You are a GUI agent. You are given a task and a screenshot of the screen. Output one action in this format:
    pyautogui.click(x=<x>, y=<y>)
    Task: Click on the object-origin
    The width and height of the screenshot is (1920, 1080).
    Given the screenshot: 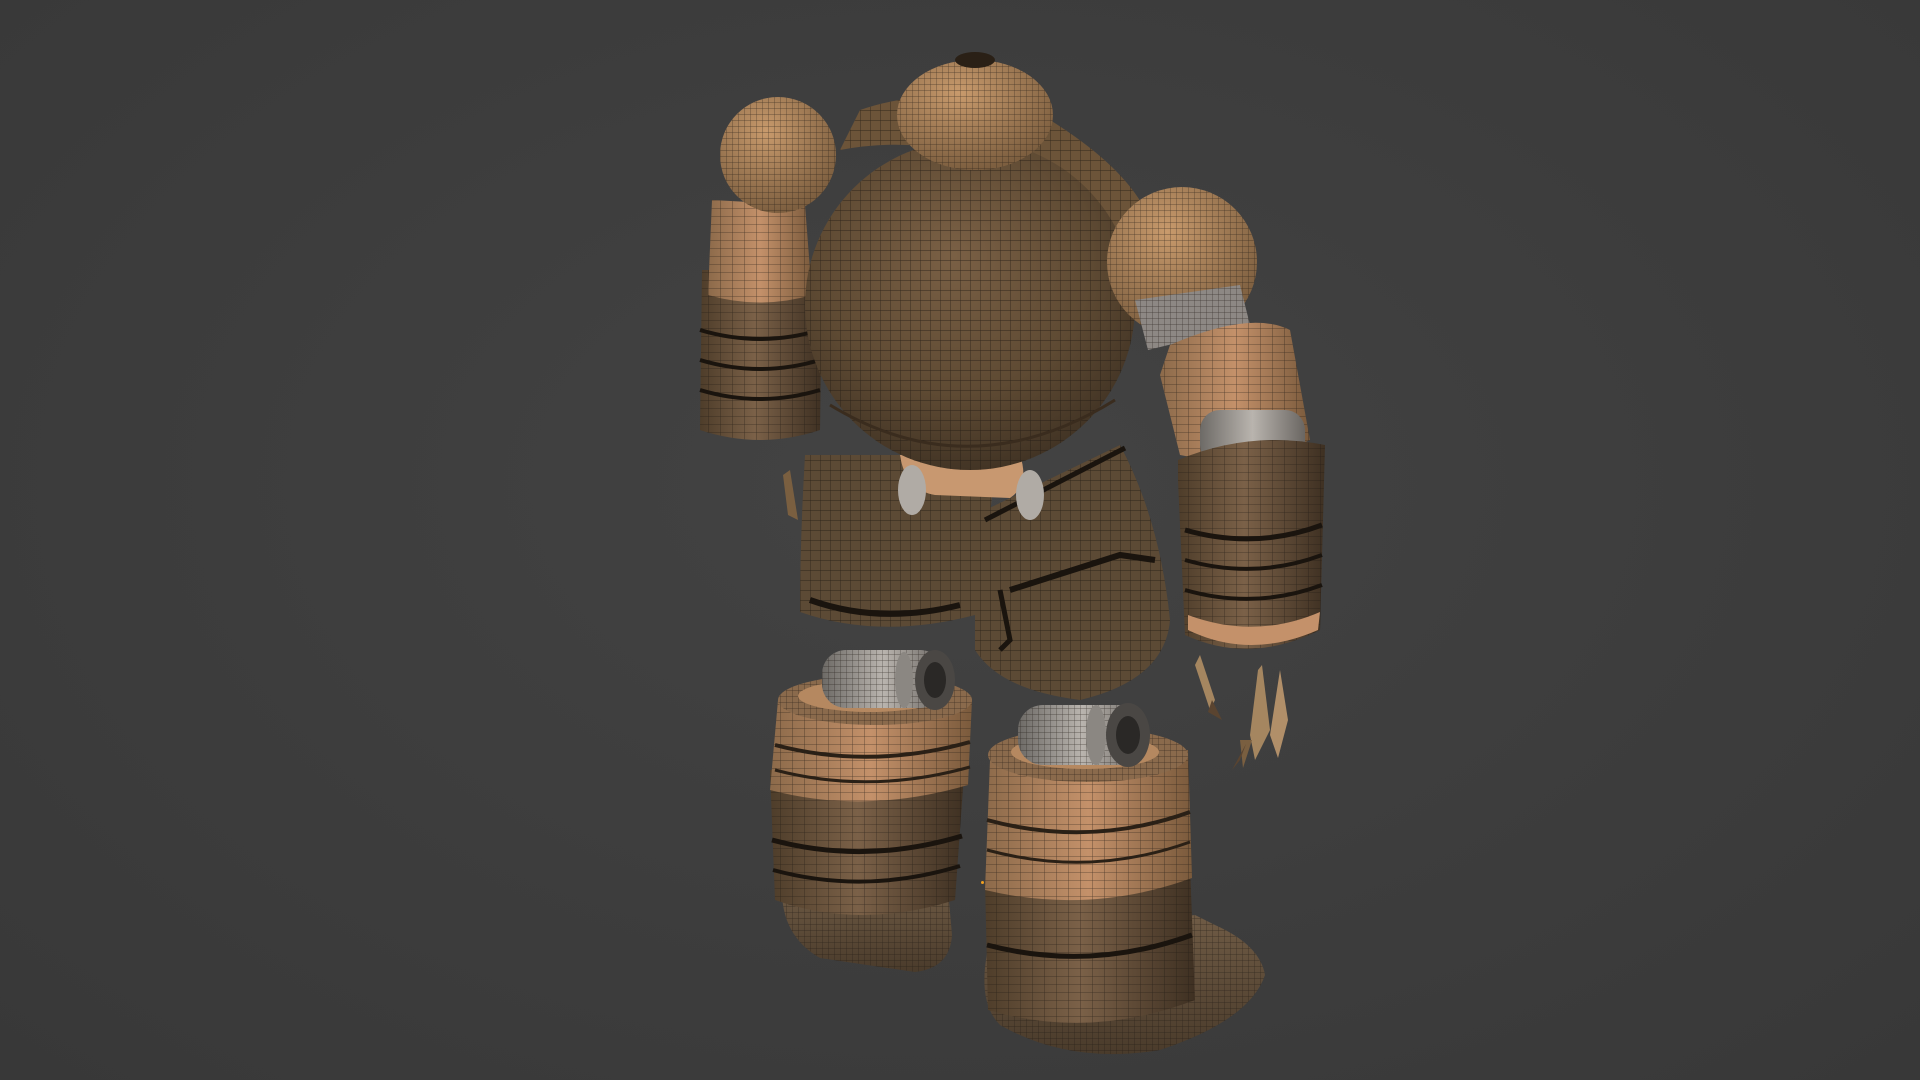 What is the action you would take?
    pyautogui.click(x=982, y=882)
    